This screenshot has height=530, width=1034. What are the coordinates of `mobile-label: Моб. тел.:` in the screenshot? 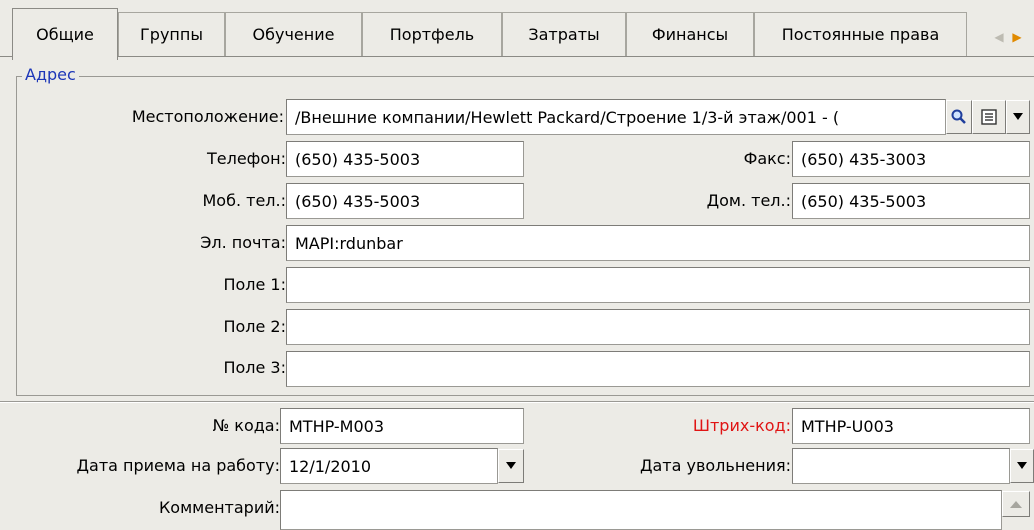 It's located at (244, 200).